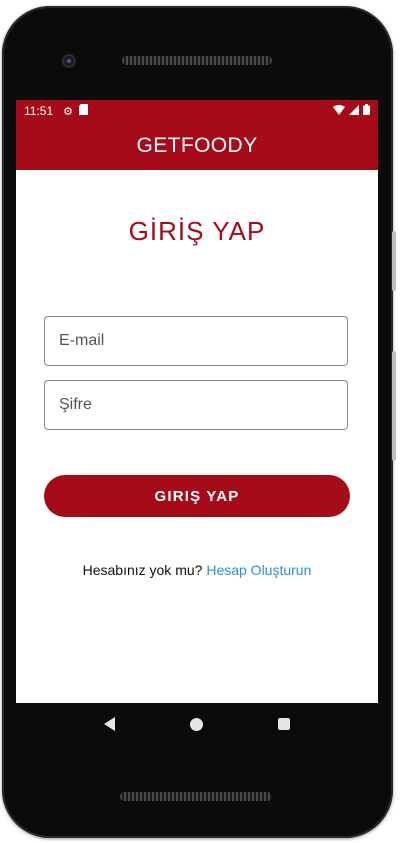 This screenshot has width=403, height=843. Describe the element at coordinates (142, 570) in the screenshot. I see `signup-prompt: Hesabınız yok mu?` at that location.